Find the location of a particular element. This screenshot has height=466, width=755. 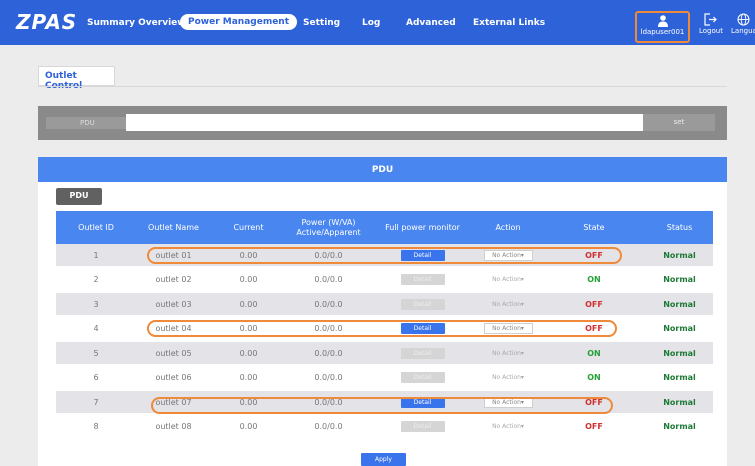

nav-log: Log is located at coordinates (371, 23).